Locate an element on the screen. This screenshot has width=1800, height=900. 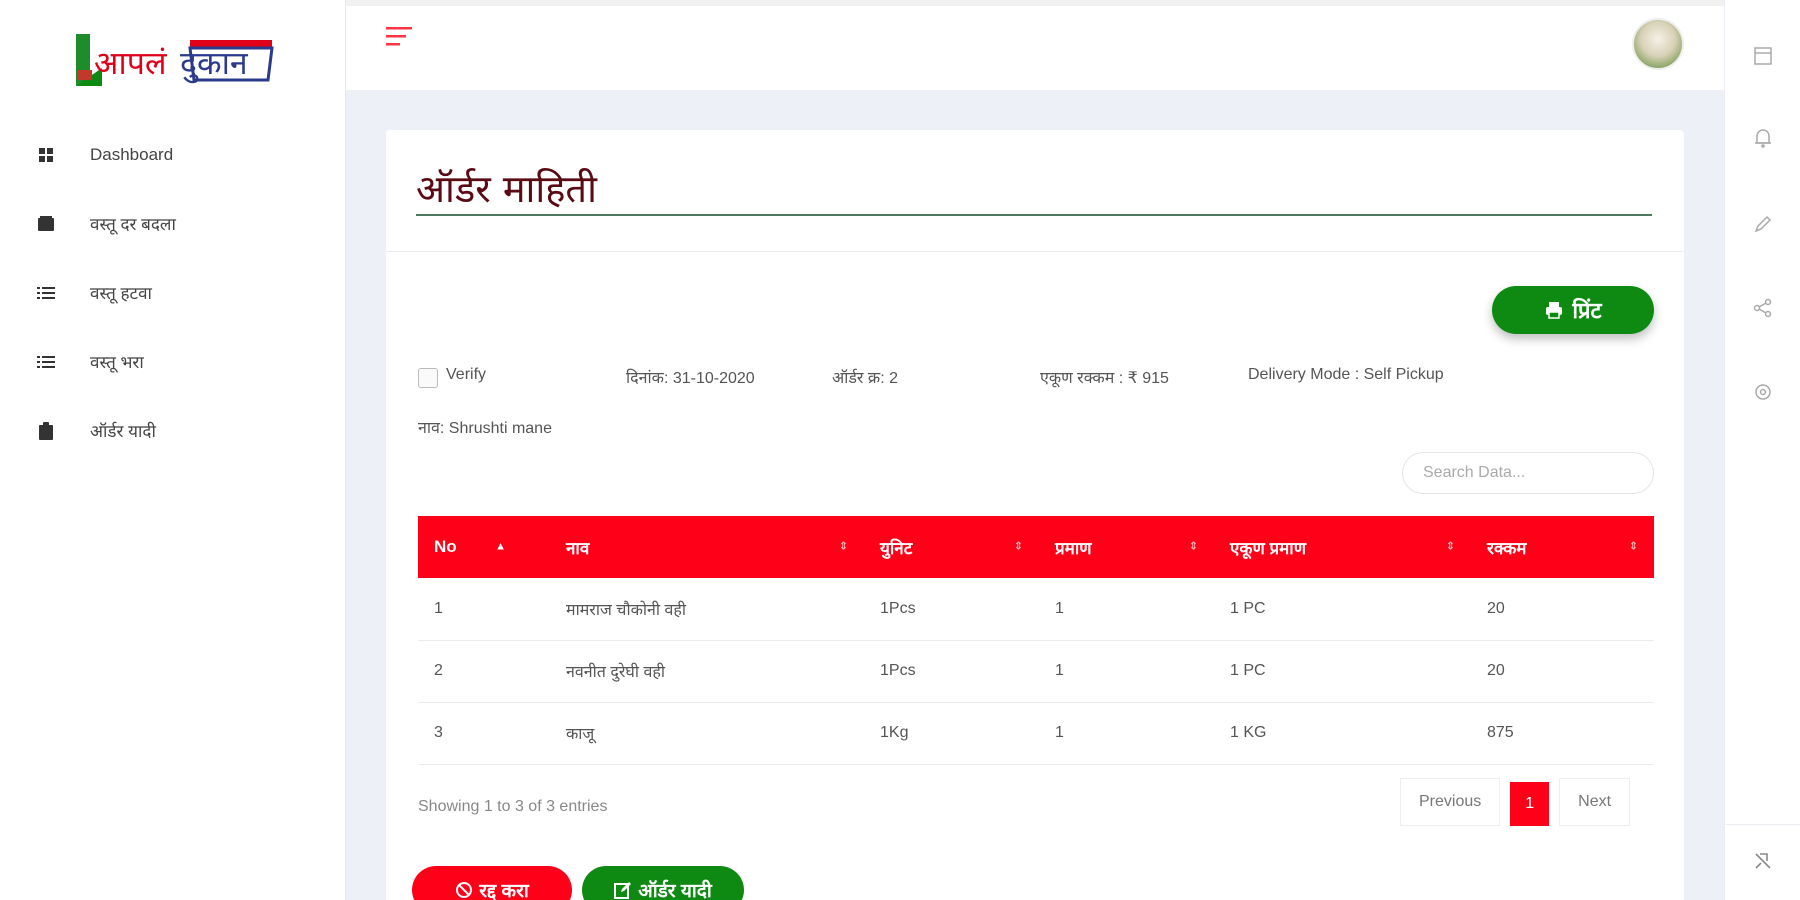
pin-icon is located at coordinates (1763, 861).